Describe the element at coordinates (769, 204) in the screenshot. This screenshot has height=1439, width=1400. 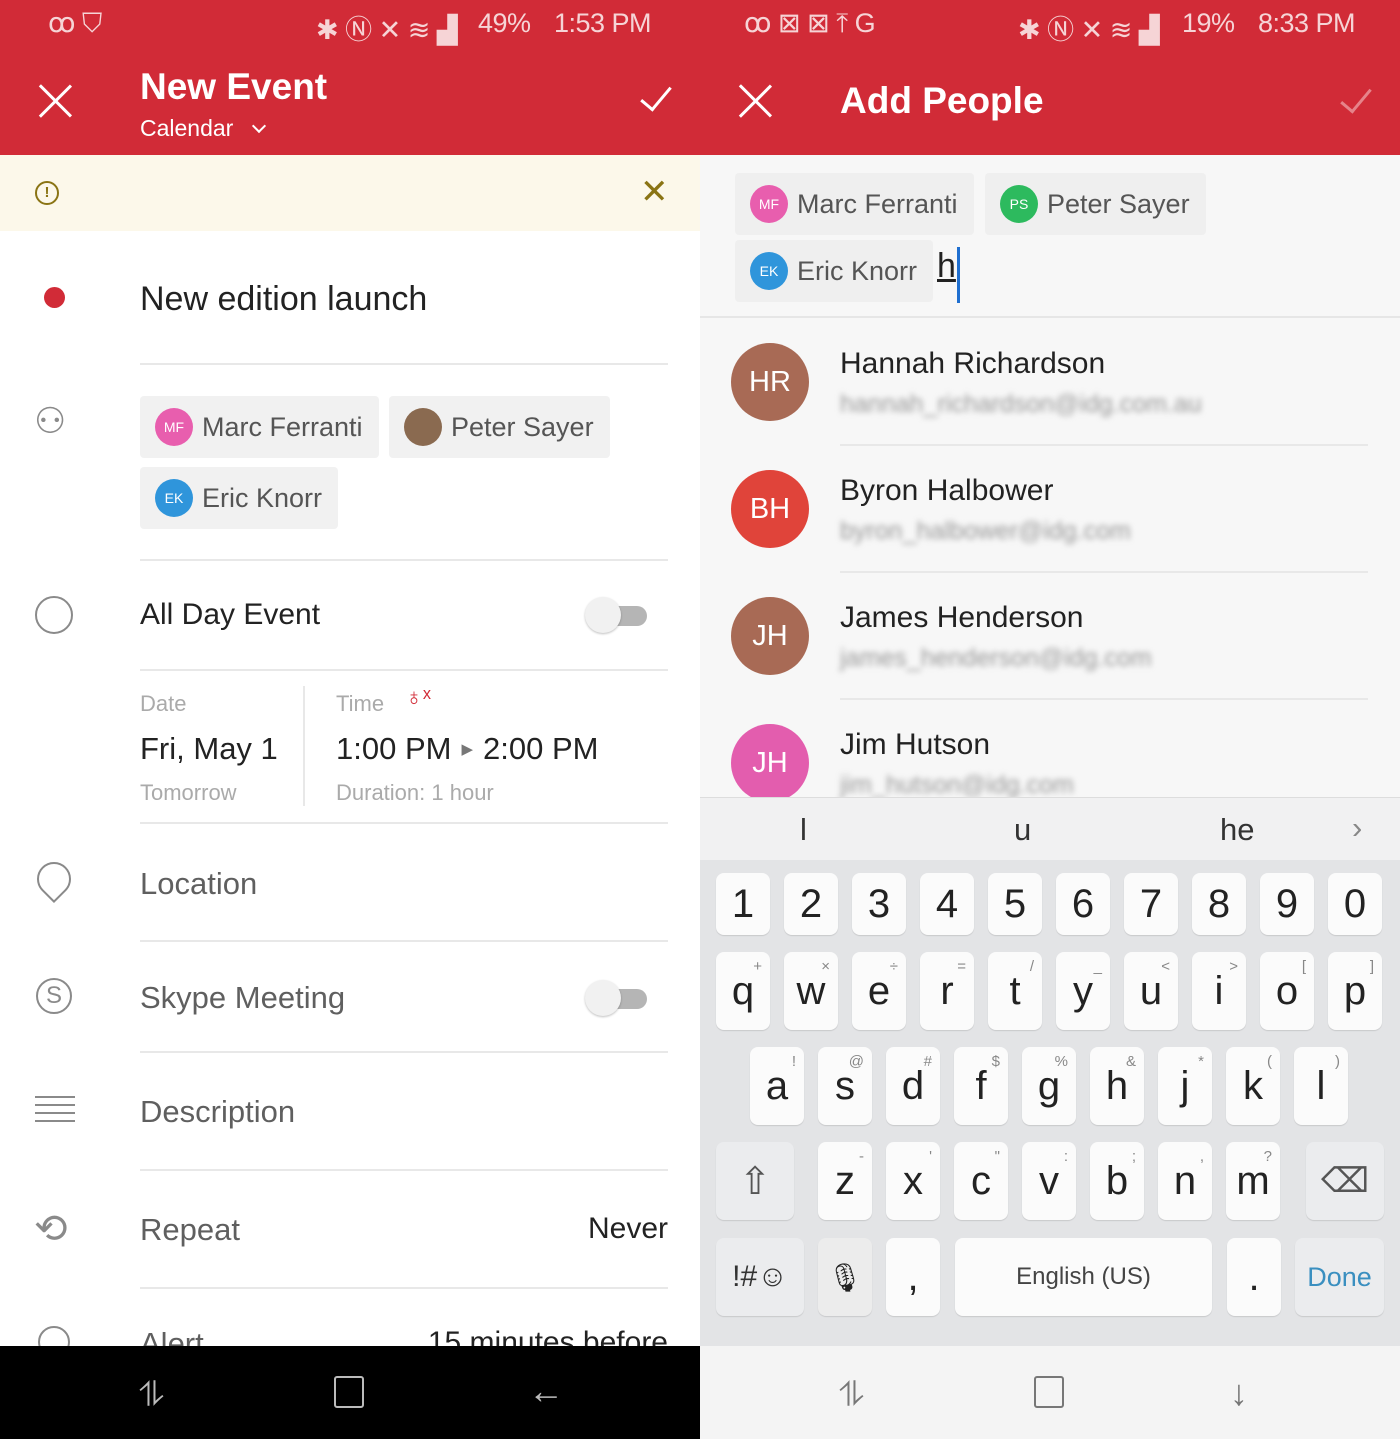
I see `avatar: MF` at that location.